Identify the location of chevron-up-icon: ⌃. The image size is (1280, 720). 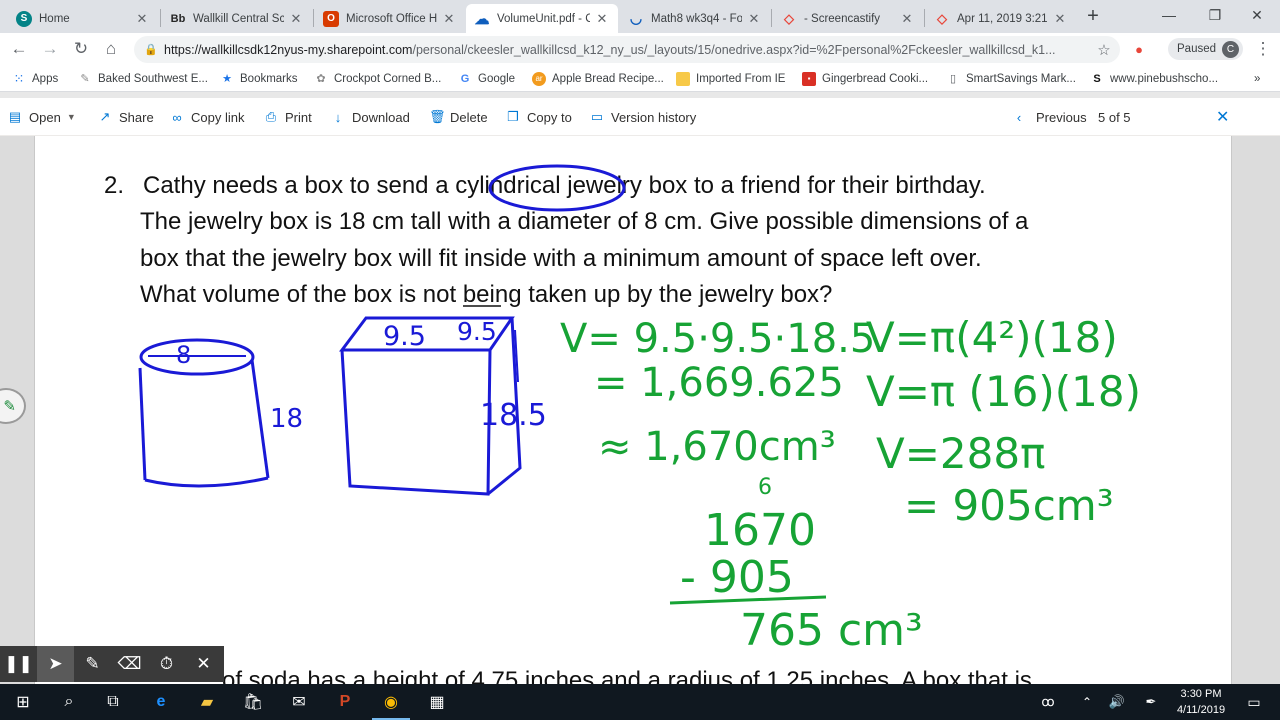
(1087, 702).